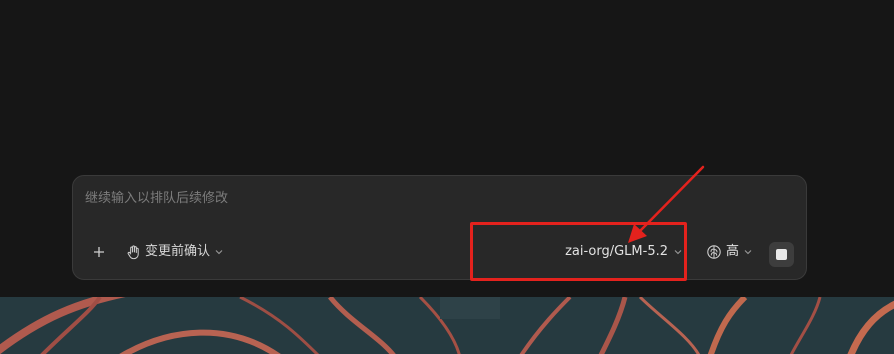 This screenshot has height=354, width=894. What do you see at coordinates (733, 251) in the screenshot?
I see `reasoning-effort-label: 高` at bounding box center [733, 251].